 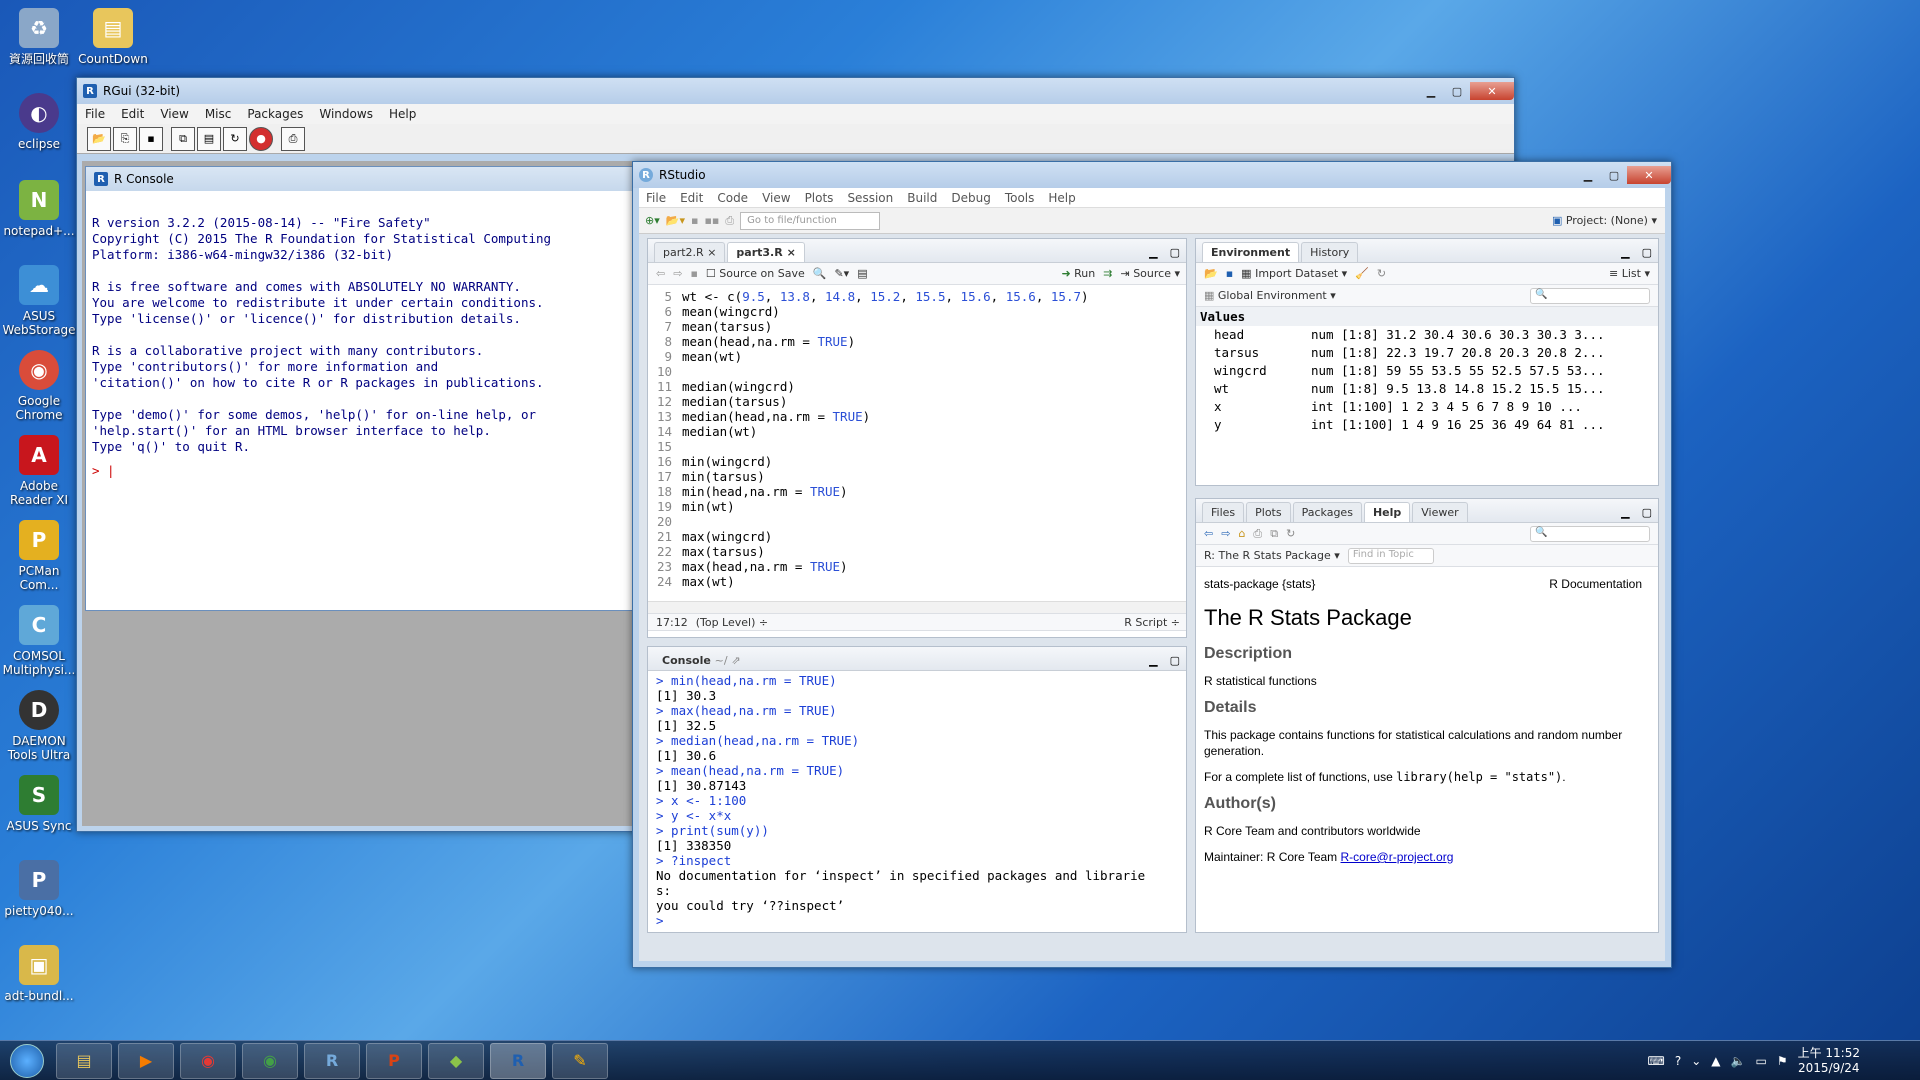 What do you see at coordinates (691, 198) in the screenshot?
I see `menu-edit: Edit` at bounding box center [691, 198].